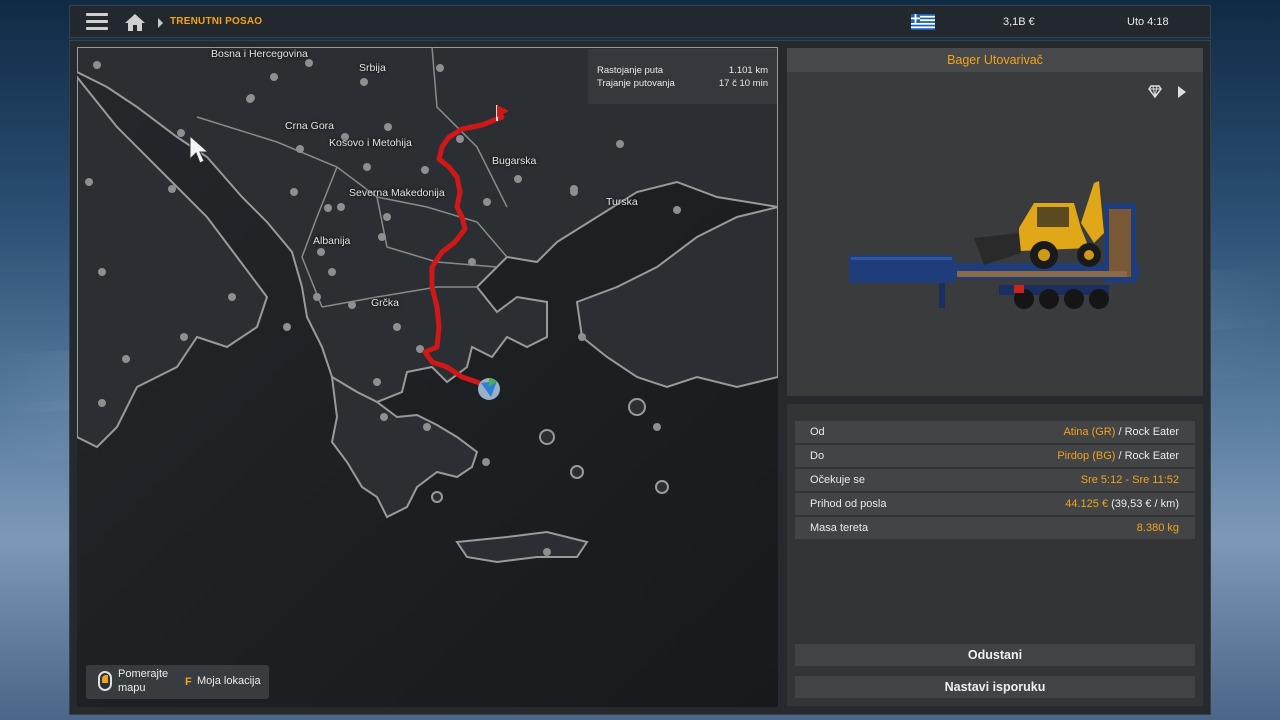  What do you see at coordinates (995, 480) in the screenshot?
I see `detail-row-expected: Očekuje se Sre 5:12 - Sre 11:52` at bounding box center [995, 480].